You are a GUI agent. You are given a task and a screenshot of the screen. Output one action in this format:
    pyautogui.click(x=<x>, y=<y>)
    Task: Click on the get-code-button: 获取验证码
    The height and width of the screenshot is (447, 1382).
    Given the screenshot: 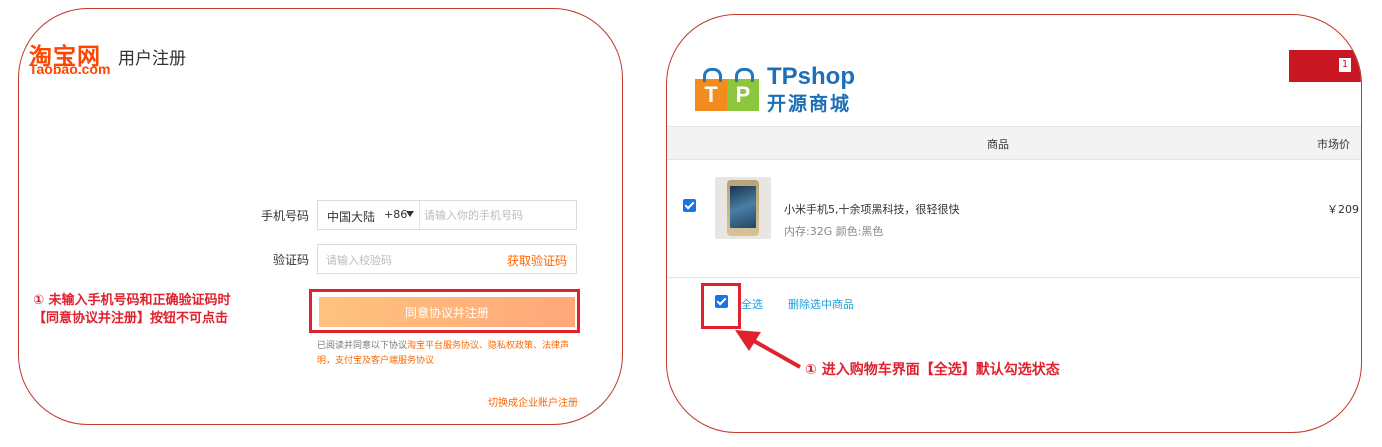 What is the action you would take?
    pyautogui.click(x=537, y=260)
    